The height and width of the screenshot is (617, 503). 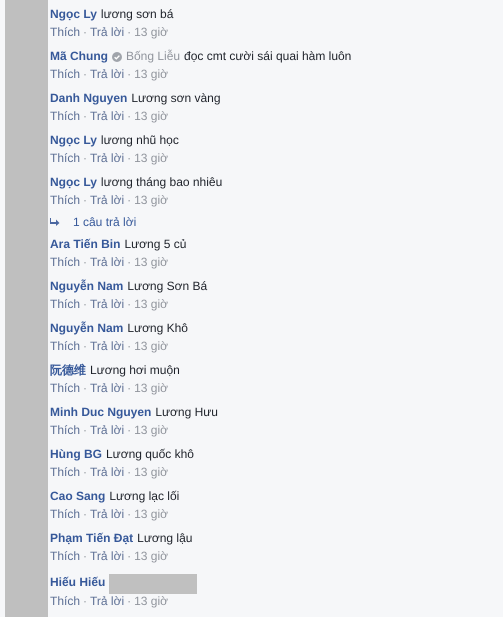 What do you see at coordinates (167, 286) in the screenshot?
I see `comment-text: Lương Sơn Bá` at bounding box center [167, 286].